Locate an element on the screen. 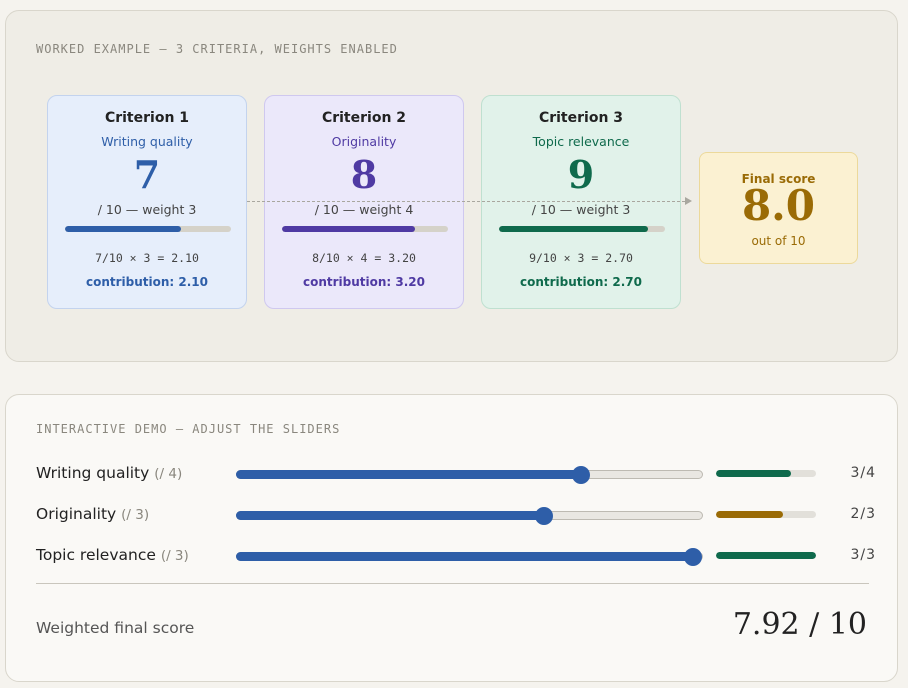 Image resolution: width=908 pixels, height=688 pixels. slider-row-topic-relevance: Topic relevance (/ 3) 3/3 is located at coordinates (456, 556).